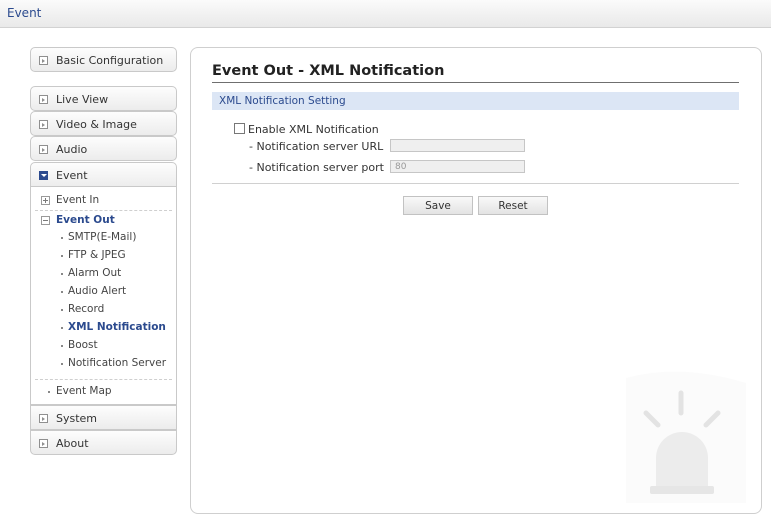  What do you see at coordinates (117, 363) in the screenshot?
I see `submenu-notification-server: Notification Server` at bounding box center [117, 363].